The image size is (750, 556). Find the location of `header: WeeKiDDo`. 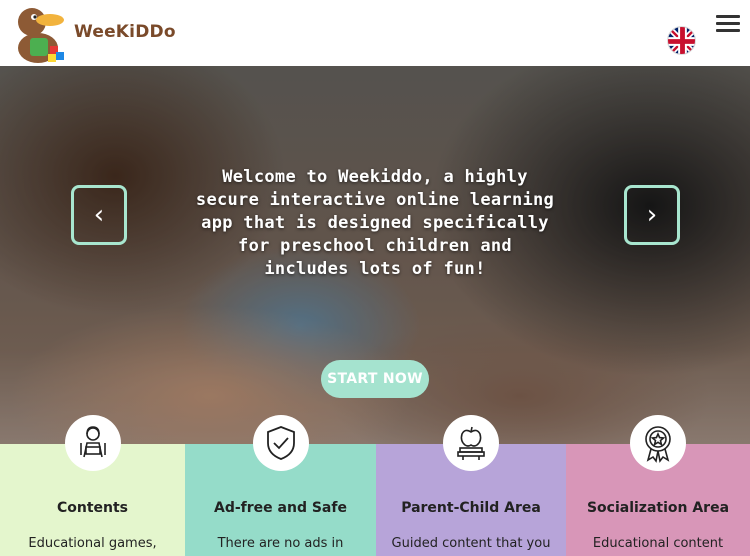

header: WeeKiDDo is located at coordinates (375, 33).